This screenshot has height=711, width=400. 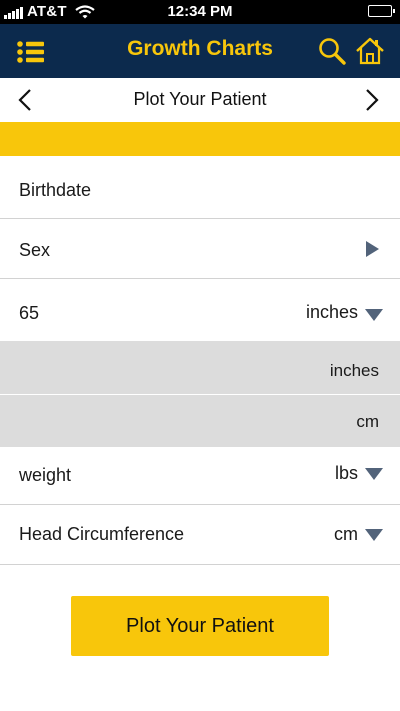 I want to click on weight-label: weight, so click(x=45, y=475).